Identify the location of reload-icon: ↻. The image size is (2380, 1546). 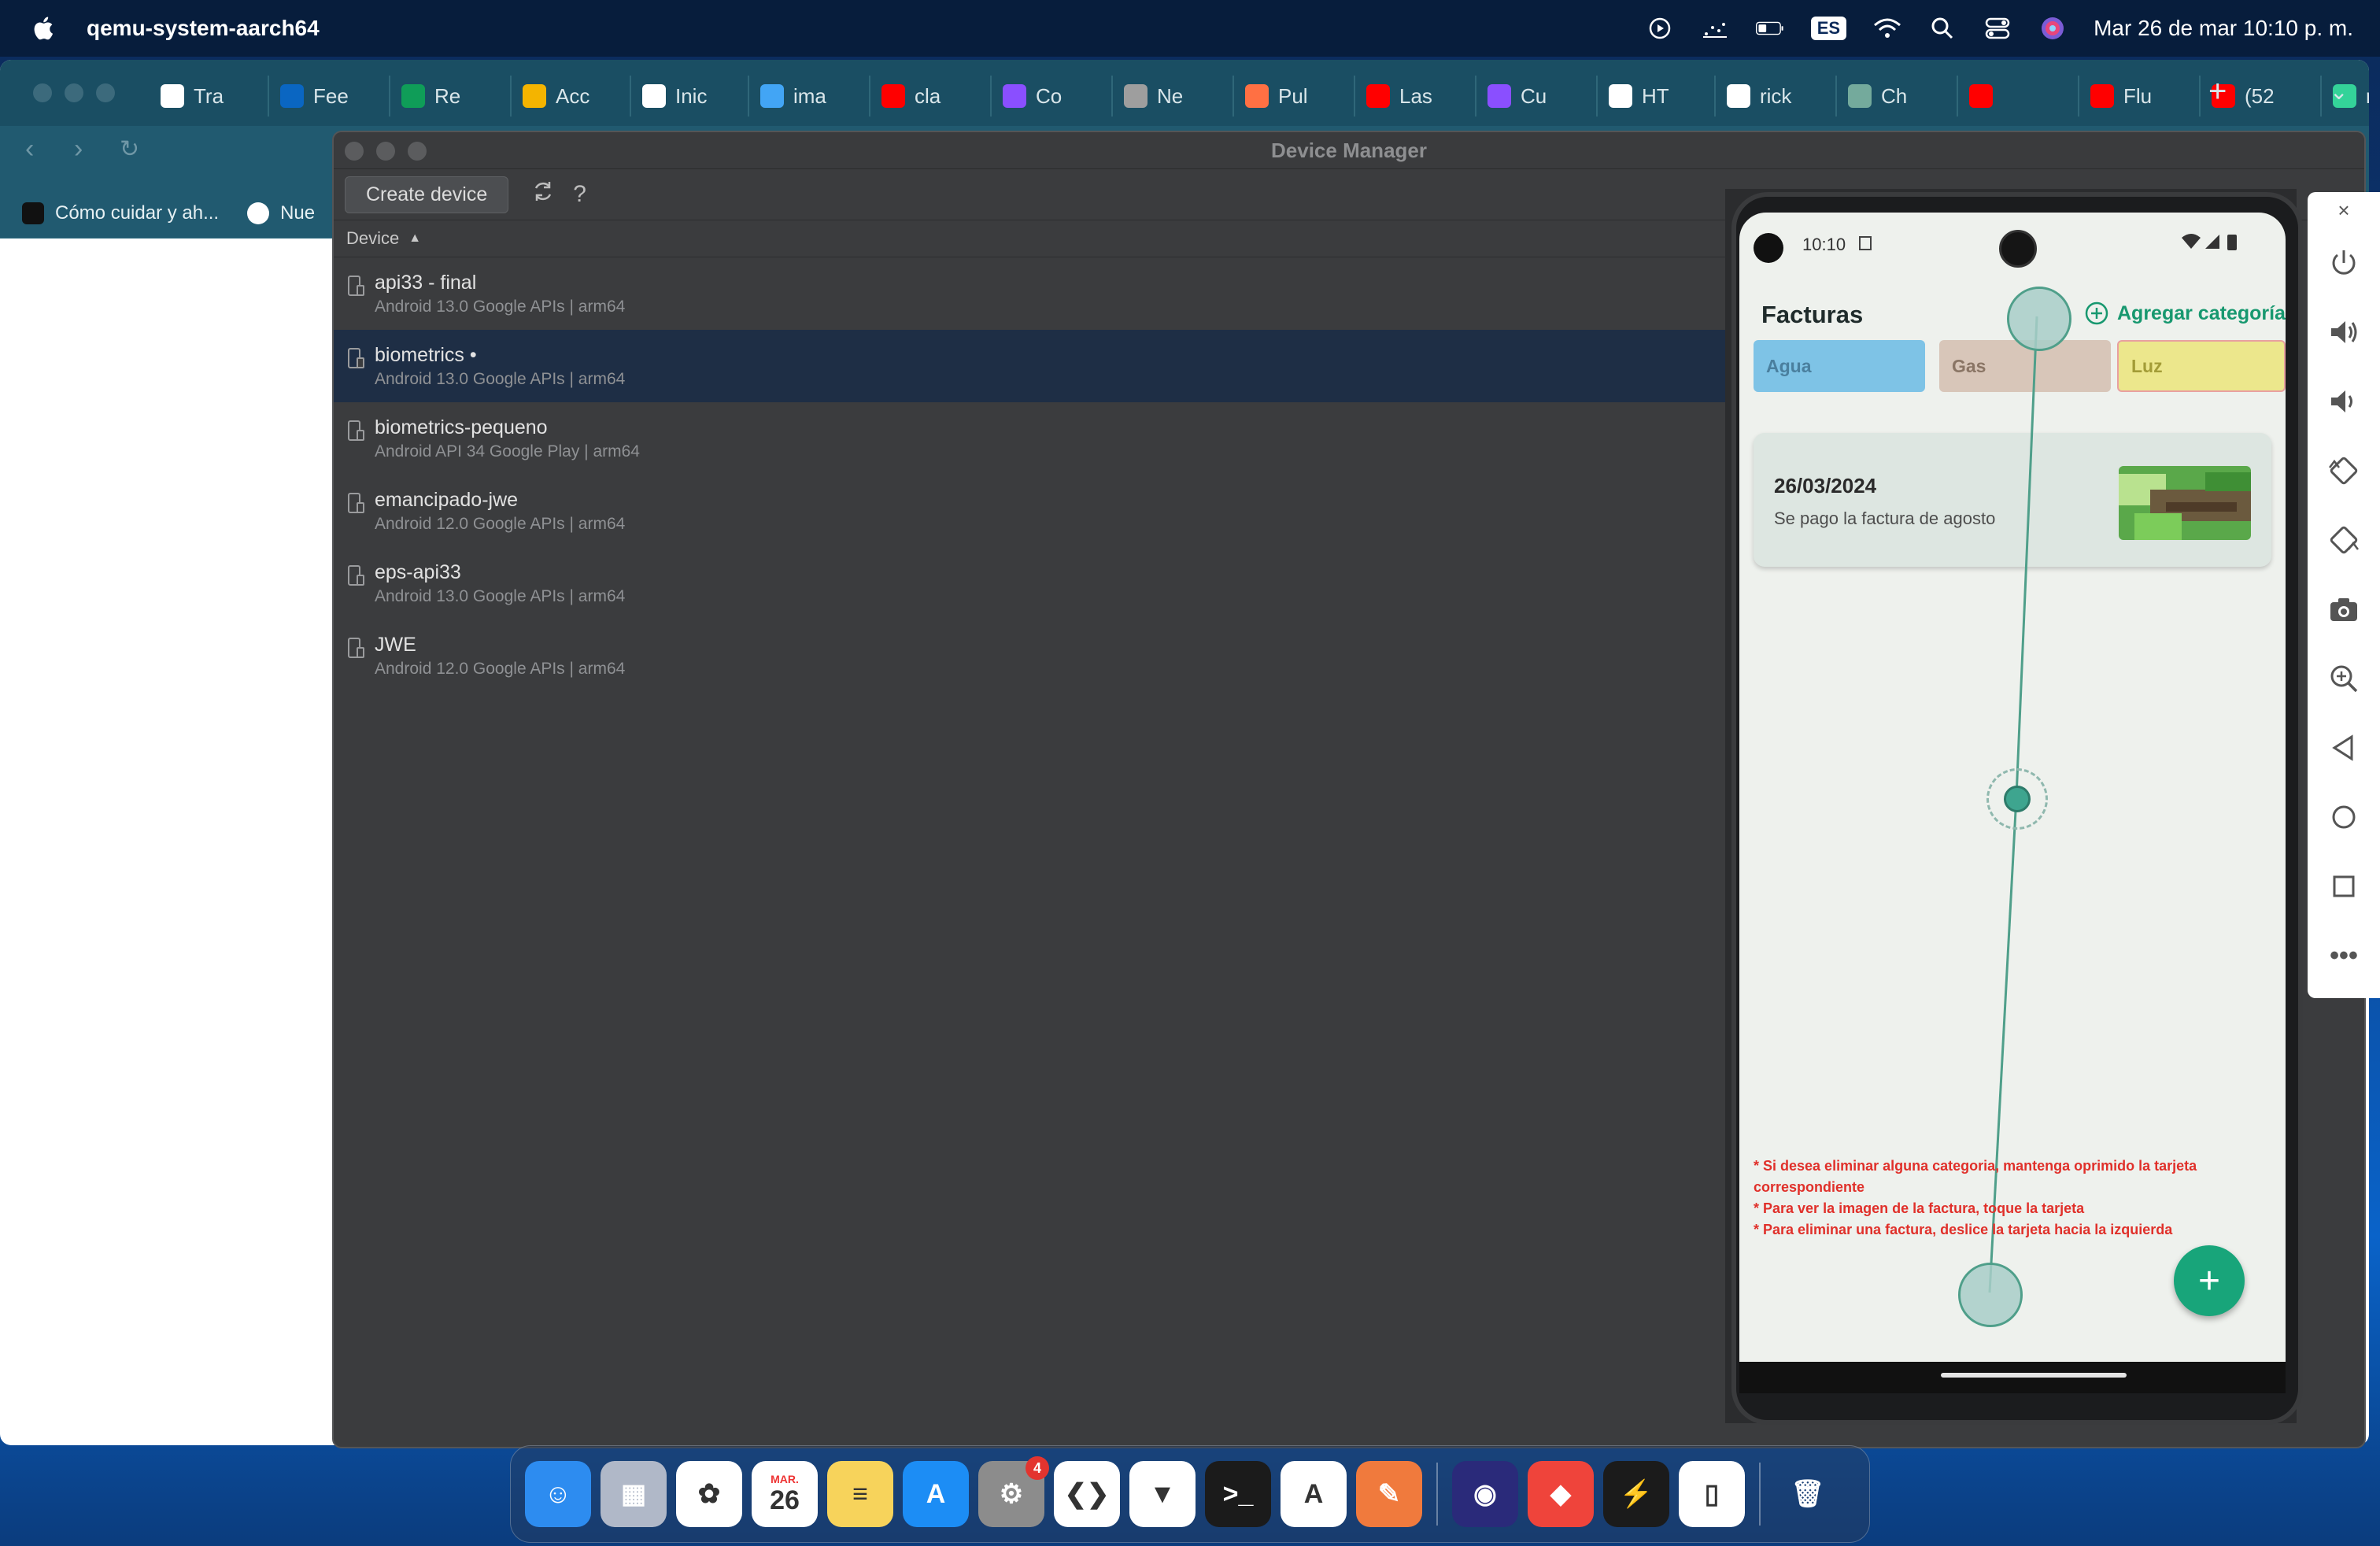
(129, 149).